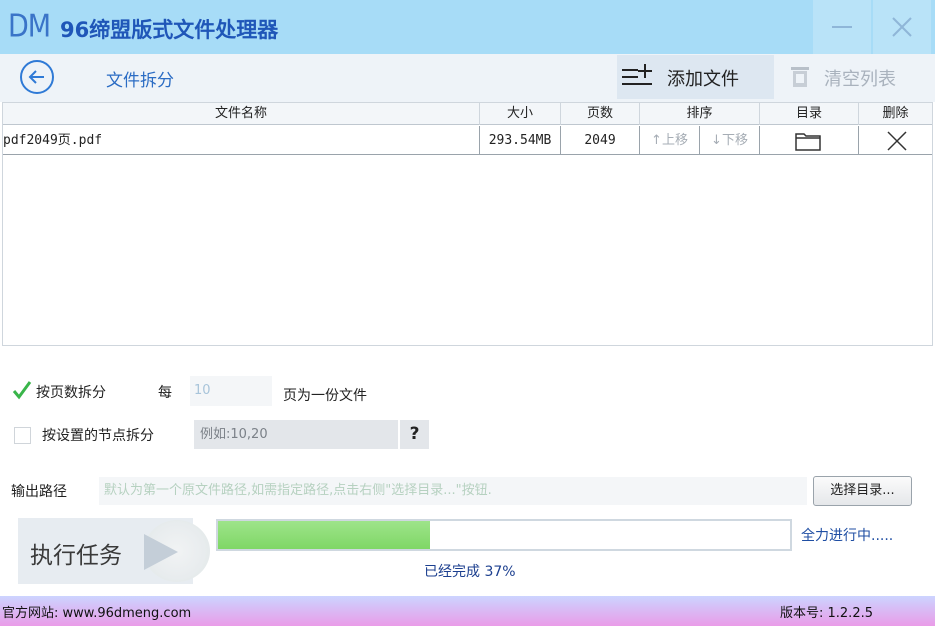 The width and height of the screenshot is (935, 626). I want to click on title-bar: DM 96缔盟版式文件处理器, so click(467, 27).